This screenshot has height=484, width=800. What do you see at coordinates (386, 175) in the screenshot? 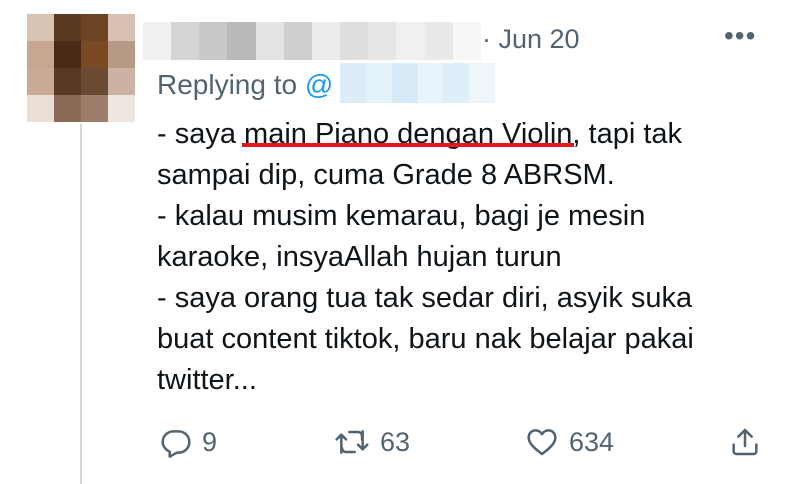
I see `tweet-text-line: sampai dip, cuma Grade 8 ABRSM.` at bounding box center [386, 175].